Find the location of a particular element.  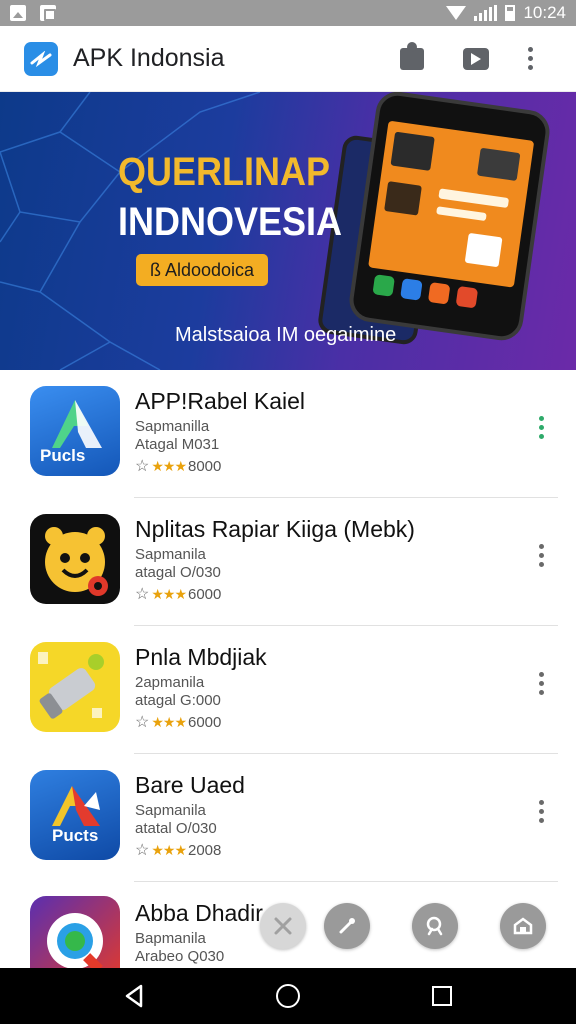

app-rating: ☆ ★★★ 8000 is located at coordinates (178, 466).